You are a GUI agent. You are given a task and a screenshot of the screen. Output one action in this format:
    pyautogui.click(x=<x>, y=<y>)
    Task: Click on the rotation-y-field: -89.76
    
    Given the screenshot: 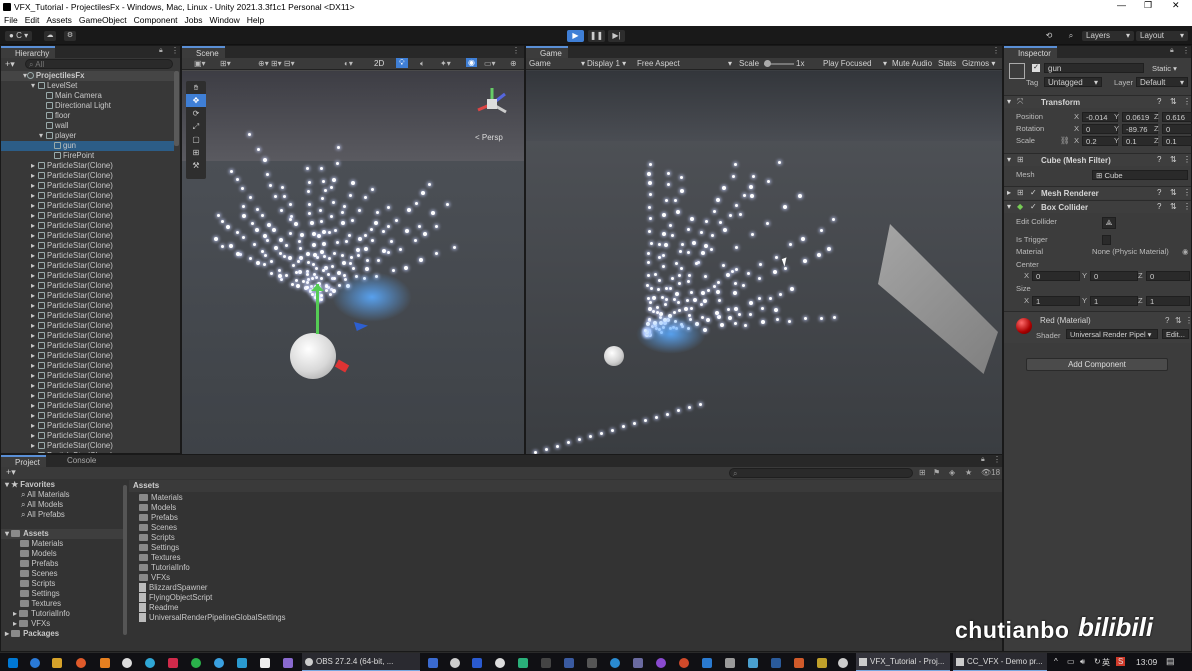 What is the action you would take?
    pyautogui.click(x=1140, y=129)
    